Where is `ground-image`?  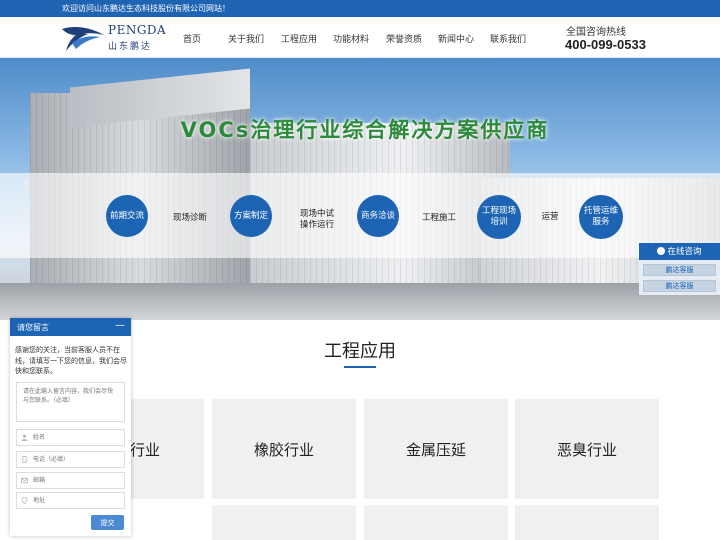
ground-image is located at coordinates (360, 301).